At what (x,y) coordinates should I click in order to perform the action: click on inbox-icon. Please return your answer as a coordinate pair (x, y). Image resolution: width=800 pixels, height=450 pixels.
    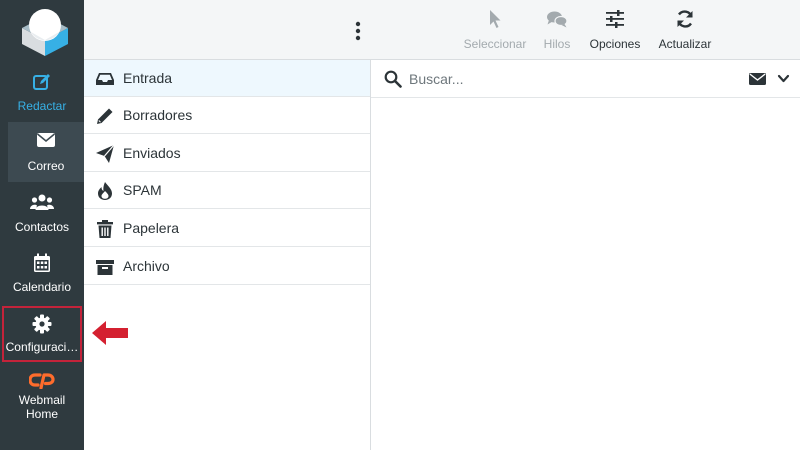
    Looking at the image, I should click on (105, 79).